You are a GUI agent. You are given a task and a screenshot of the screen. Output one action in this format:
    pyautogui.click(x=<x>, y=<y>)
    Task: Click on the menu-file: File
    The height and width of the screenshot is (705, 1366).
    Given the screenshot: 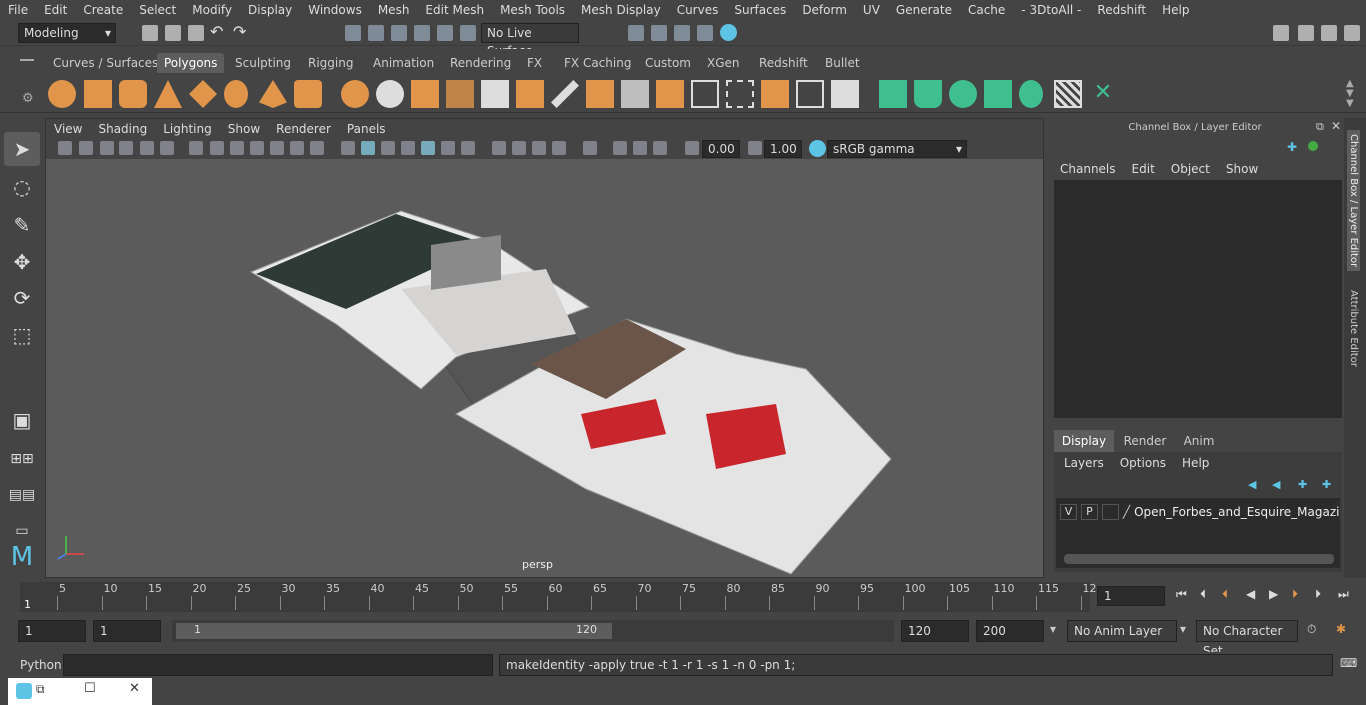 What is the action you would take?
    pyautogui.click(x=18, y=10)
    